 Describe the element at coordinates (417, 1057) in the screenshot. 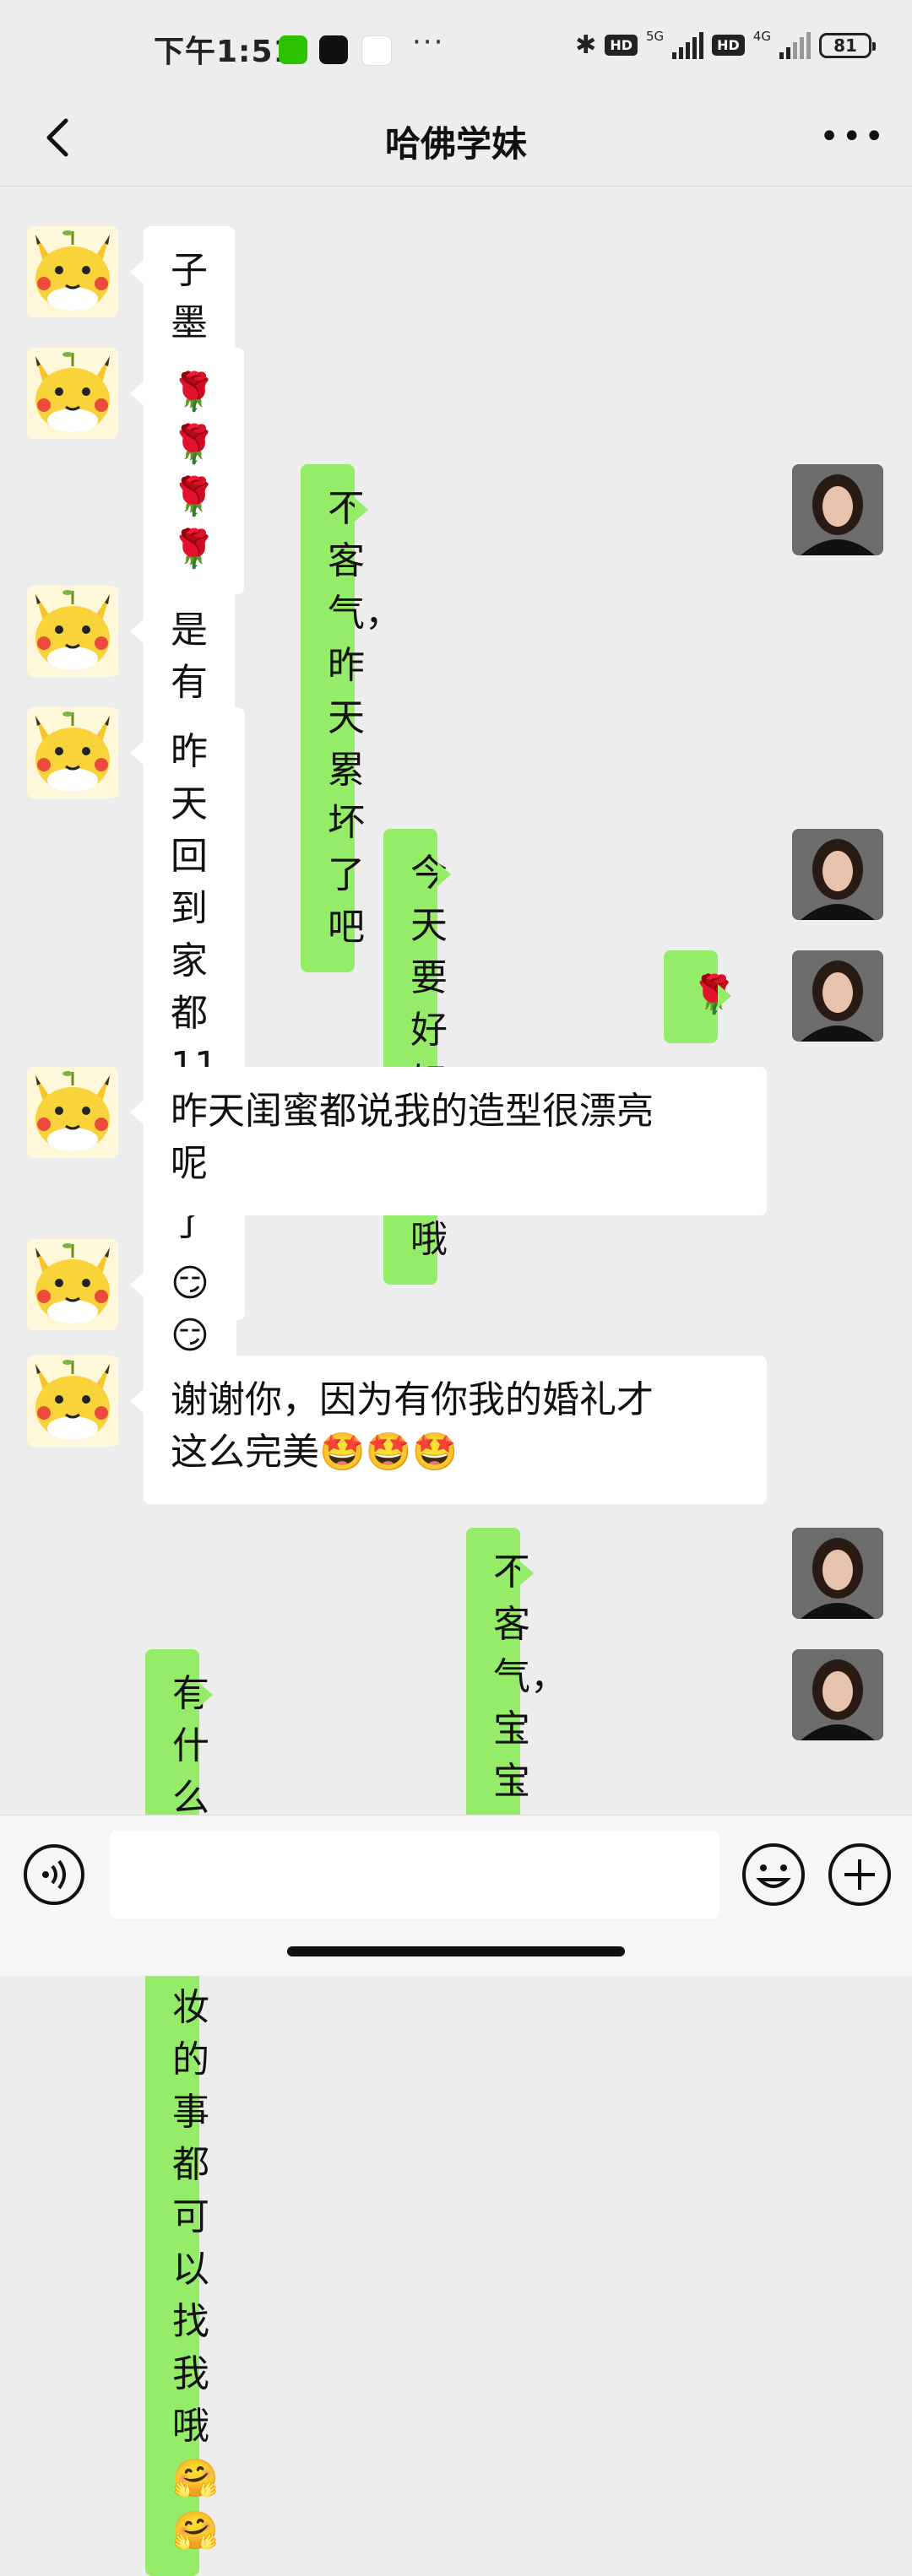

I see `sent-message-bubble: 今天要好好休息哦` at that location.